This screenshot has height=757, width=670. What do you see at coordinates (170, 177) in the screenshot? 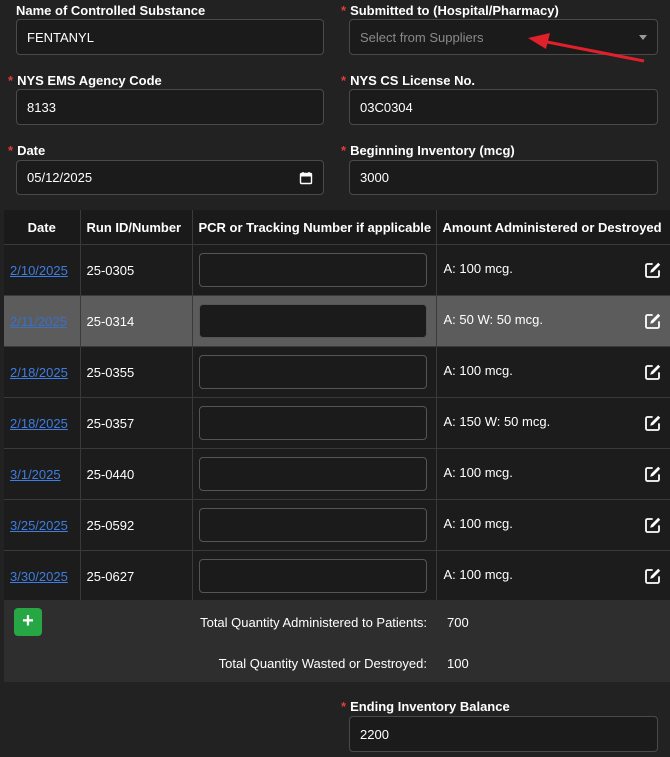
I see `date-input: 05/12/2025` at bounding box center [170, 177].